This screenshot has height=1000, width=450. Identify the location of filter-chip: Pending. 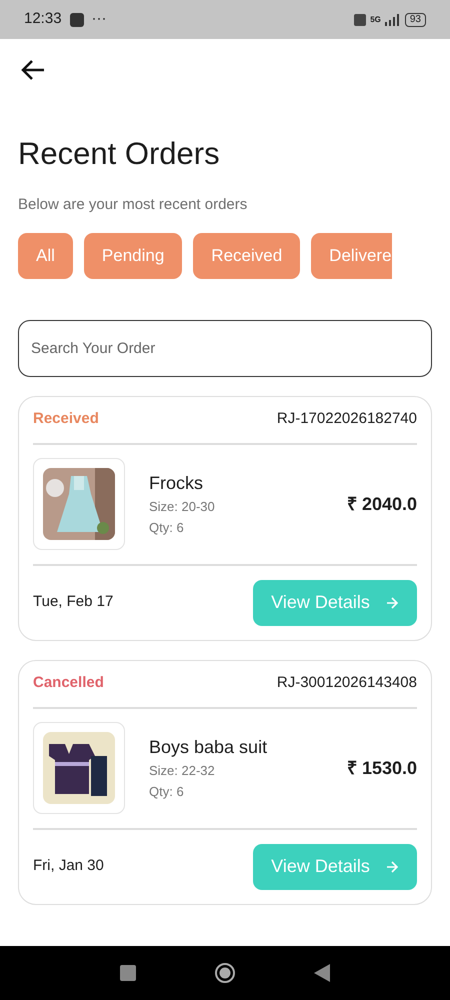
(133, 255).